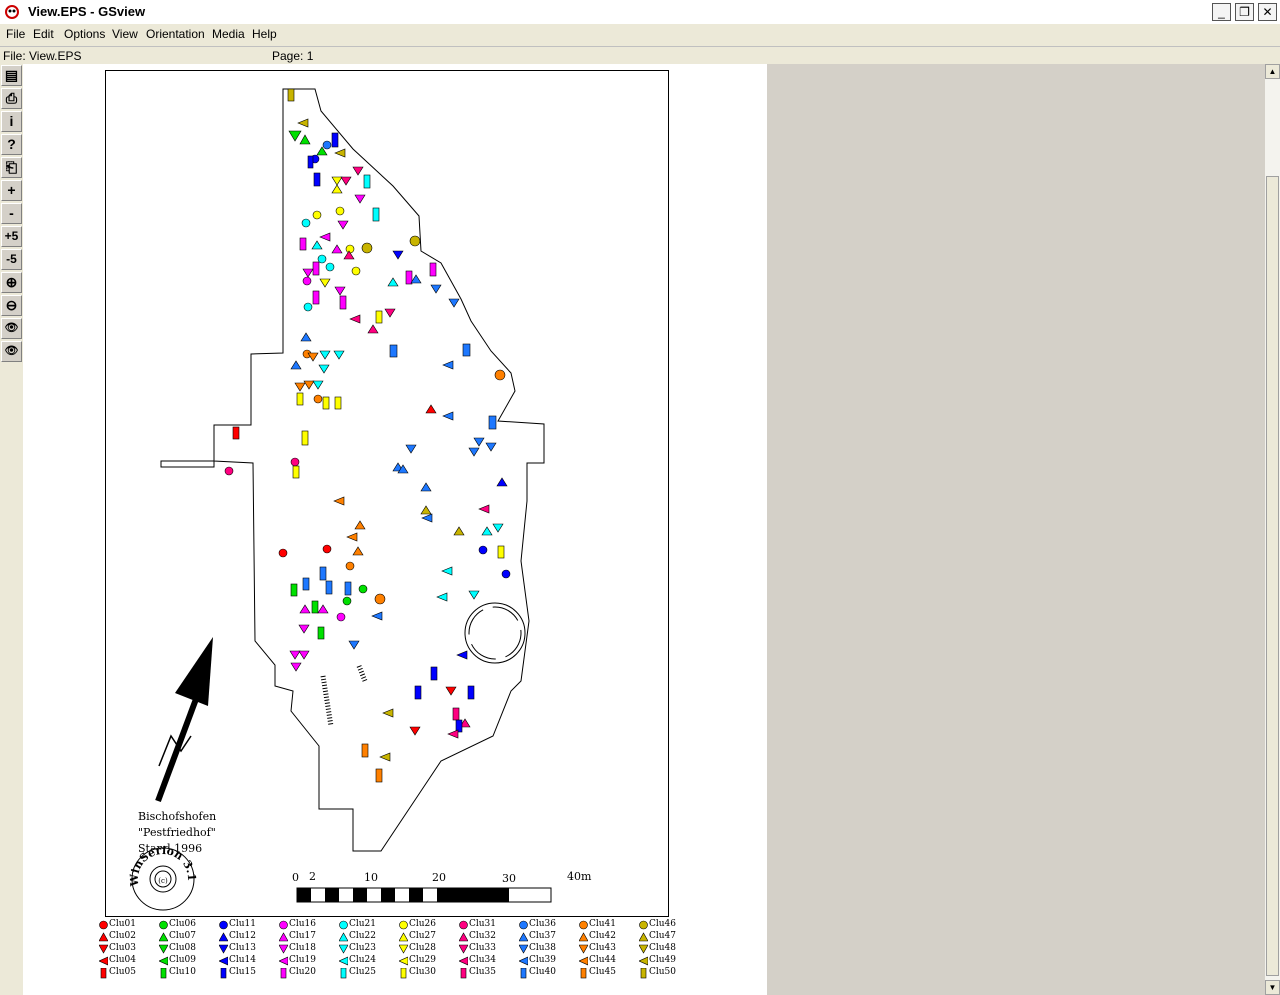  What do you see at coordinates (237, 974) in the screenshot?
I see `legend-entry: Clu15` at bounding box center [237, 974].